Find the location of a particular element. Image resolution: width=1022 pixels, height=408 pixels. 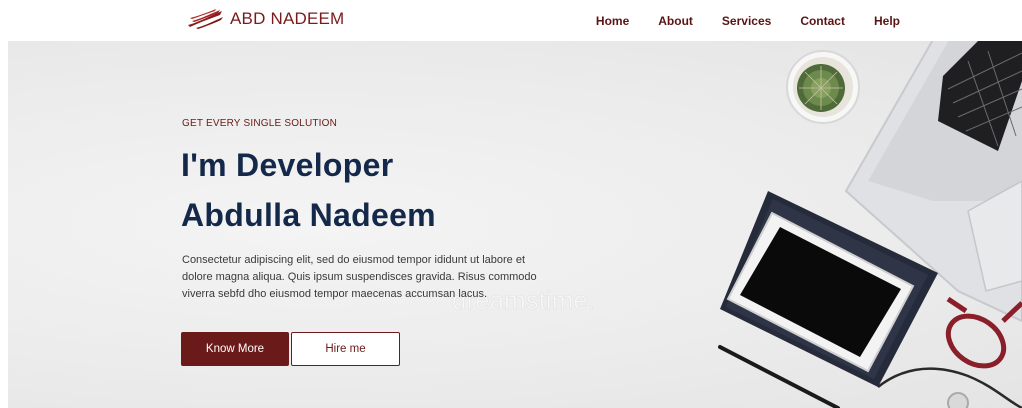

cactus-image is located at coordinates (823, 87).